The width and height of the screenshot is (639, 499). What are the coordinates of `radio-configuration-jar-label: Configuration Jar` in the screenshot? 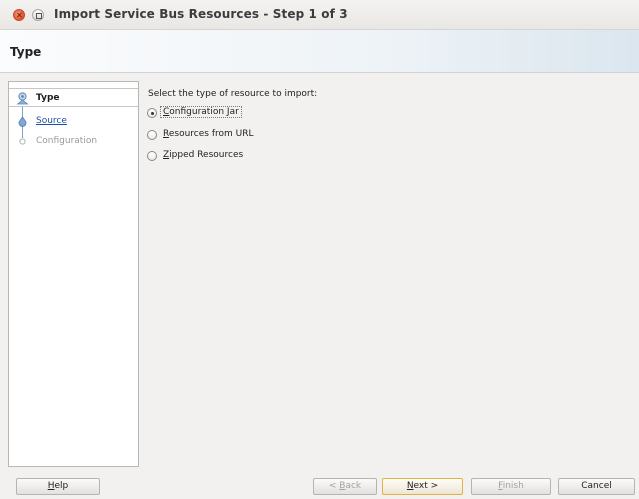 It's located at (201, 112).